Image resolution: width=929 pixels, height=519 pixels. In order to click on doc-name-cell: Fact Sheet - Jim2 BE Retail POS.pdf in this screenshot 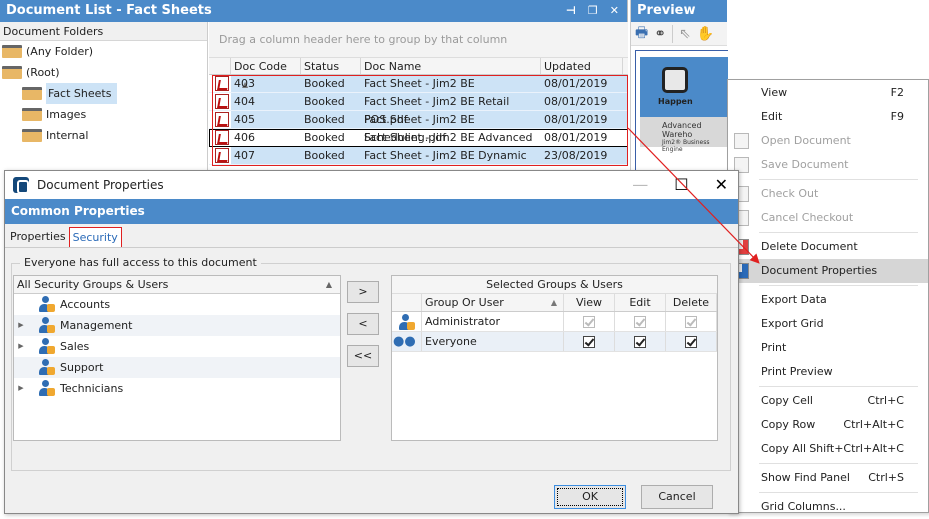, I will do `click(437, 110)`.